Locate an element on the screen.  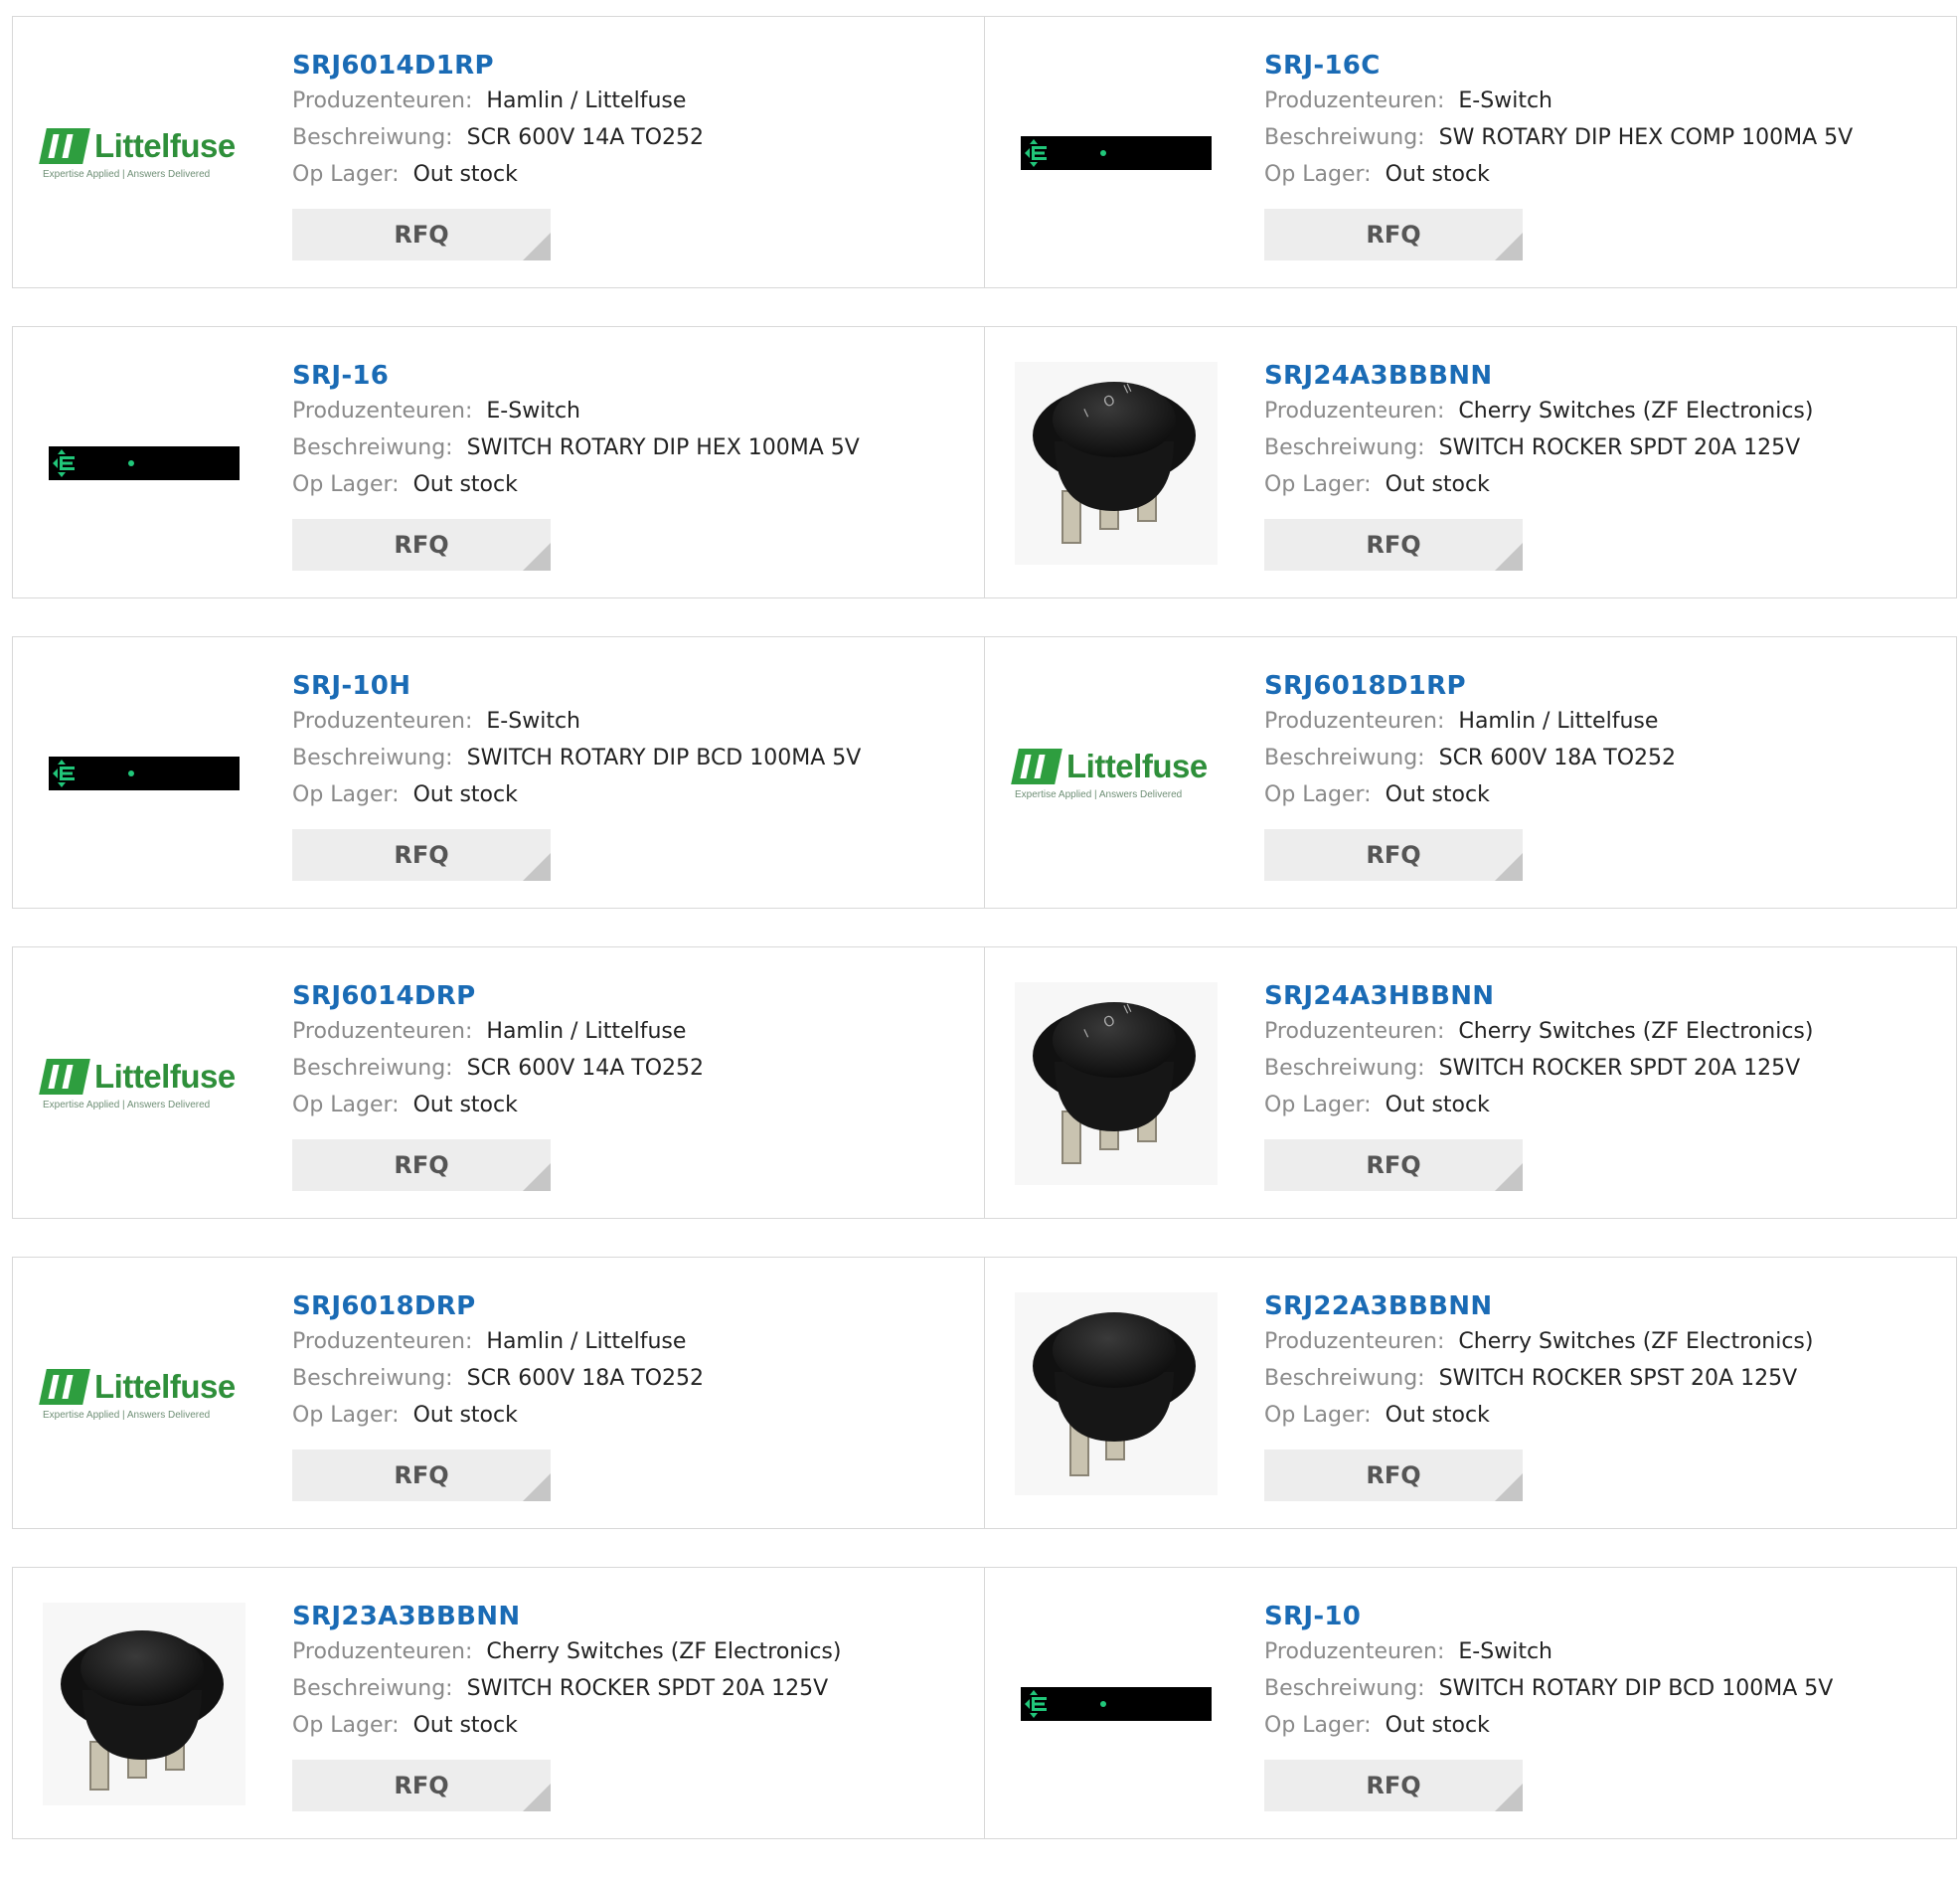
description-line: Beschreiwung: SCR 600V 14A TO252 is located at coordinates (633, 137).